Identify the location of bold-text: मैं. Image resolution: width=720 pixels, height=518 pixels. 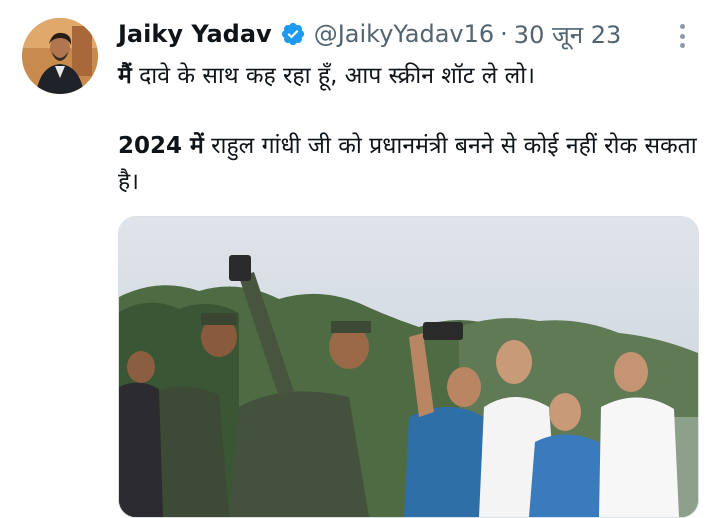
(125, 76).